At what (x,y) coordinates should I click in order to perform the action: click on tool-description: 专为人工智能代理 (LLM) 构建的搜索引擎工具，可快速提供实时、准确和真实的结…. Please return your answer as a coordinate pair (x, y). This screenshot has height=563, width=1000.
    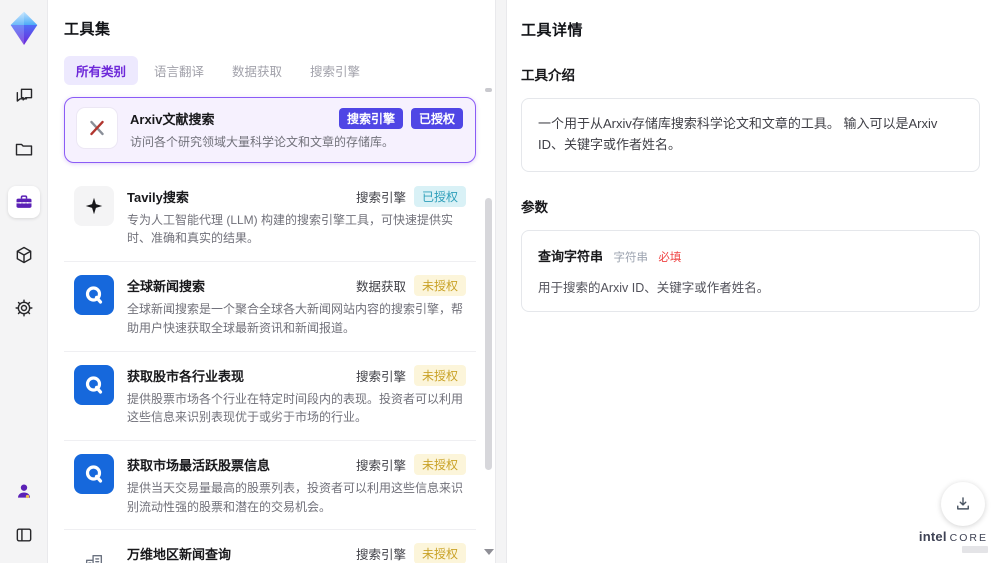
    Looking at the image, I should click on (290, 229).